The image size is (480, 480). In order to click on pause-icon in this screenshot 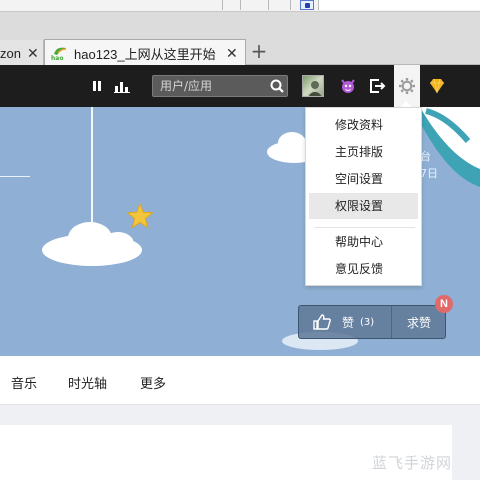, I will do `click(97, 86)`.